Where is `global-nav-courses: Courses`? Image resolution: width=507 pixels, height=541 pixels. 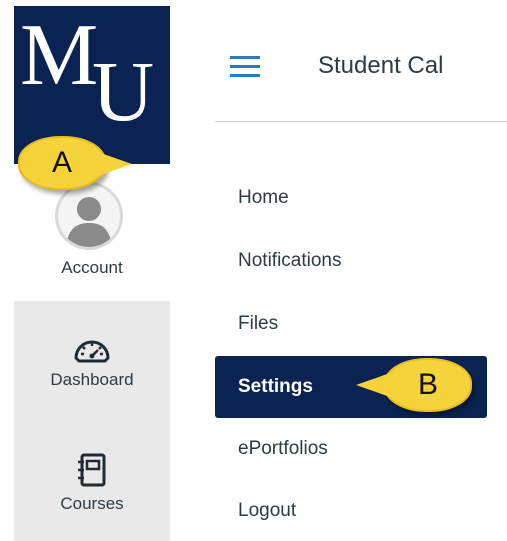
global-nav-courses: Courses is located at coordinates (92, 483).